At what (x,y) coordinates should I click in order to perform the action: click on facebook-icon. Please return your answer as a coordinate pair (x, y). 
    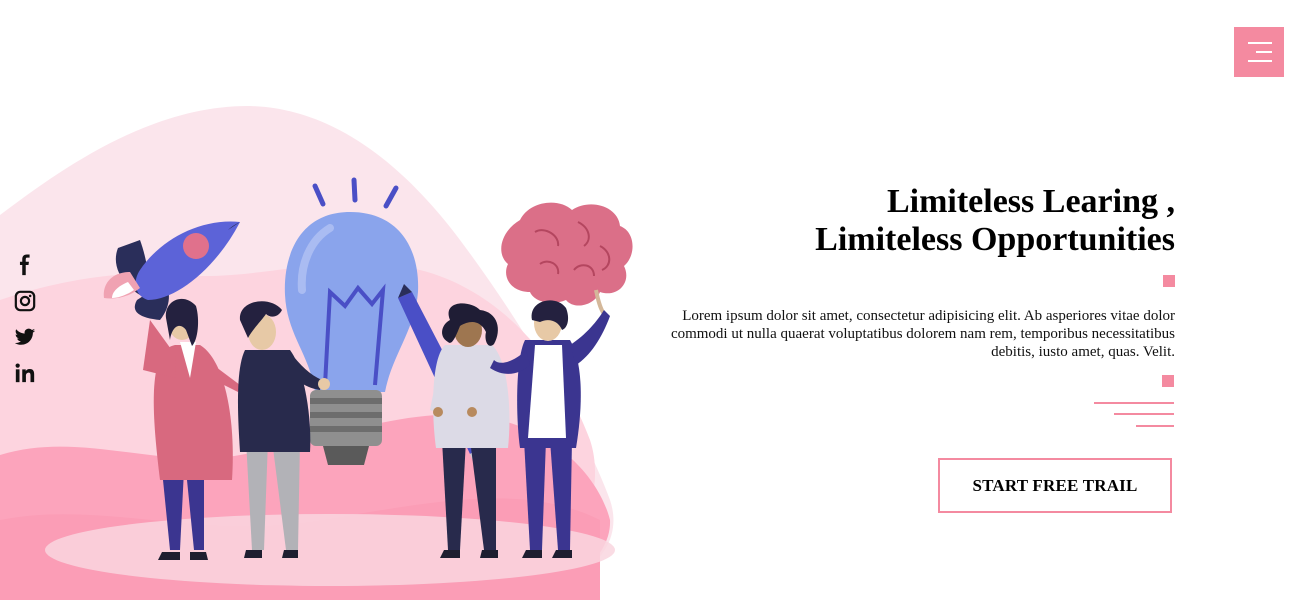
    Looking at the image, I should click on (25, 265).